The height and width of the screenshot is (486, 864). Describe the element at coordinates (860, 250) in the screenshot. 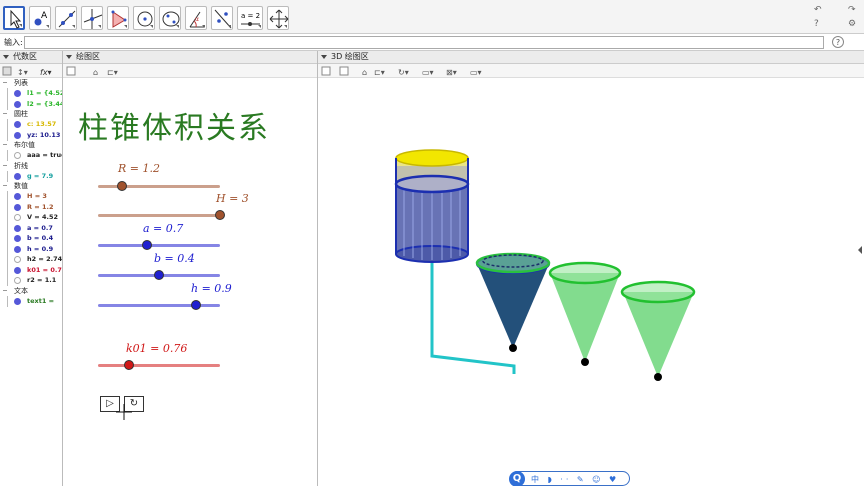

I see `side-panel-toggle-icon` at that location.